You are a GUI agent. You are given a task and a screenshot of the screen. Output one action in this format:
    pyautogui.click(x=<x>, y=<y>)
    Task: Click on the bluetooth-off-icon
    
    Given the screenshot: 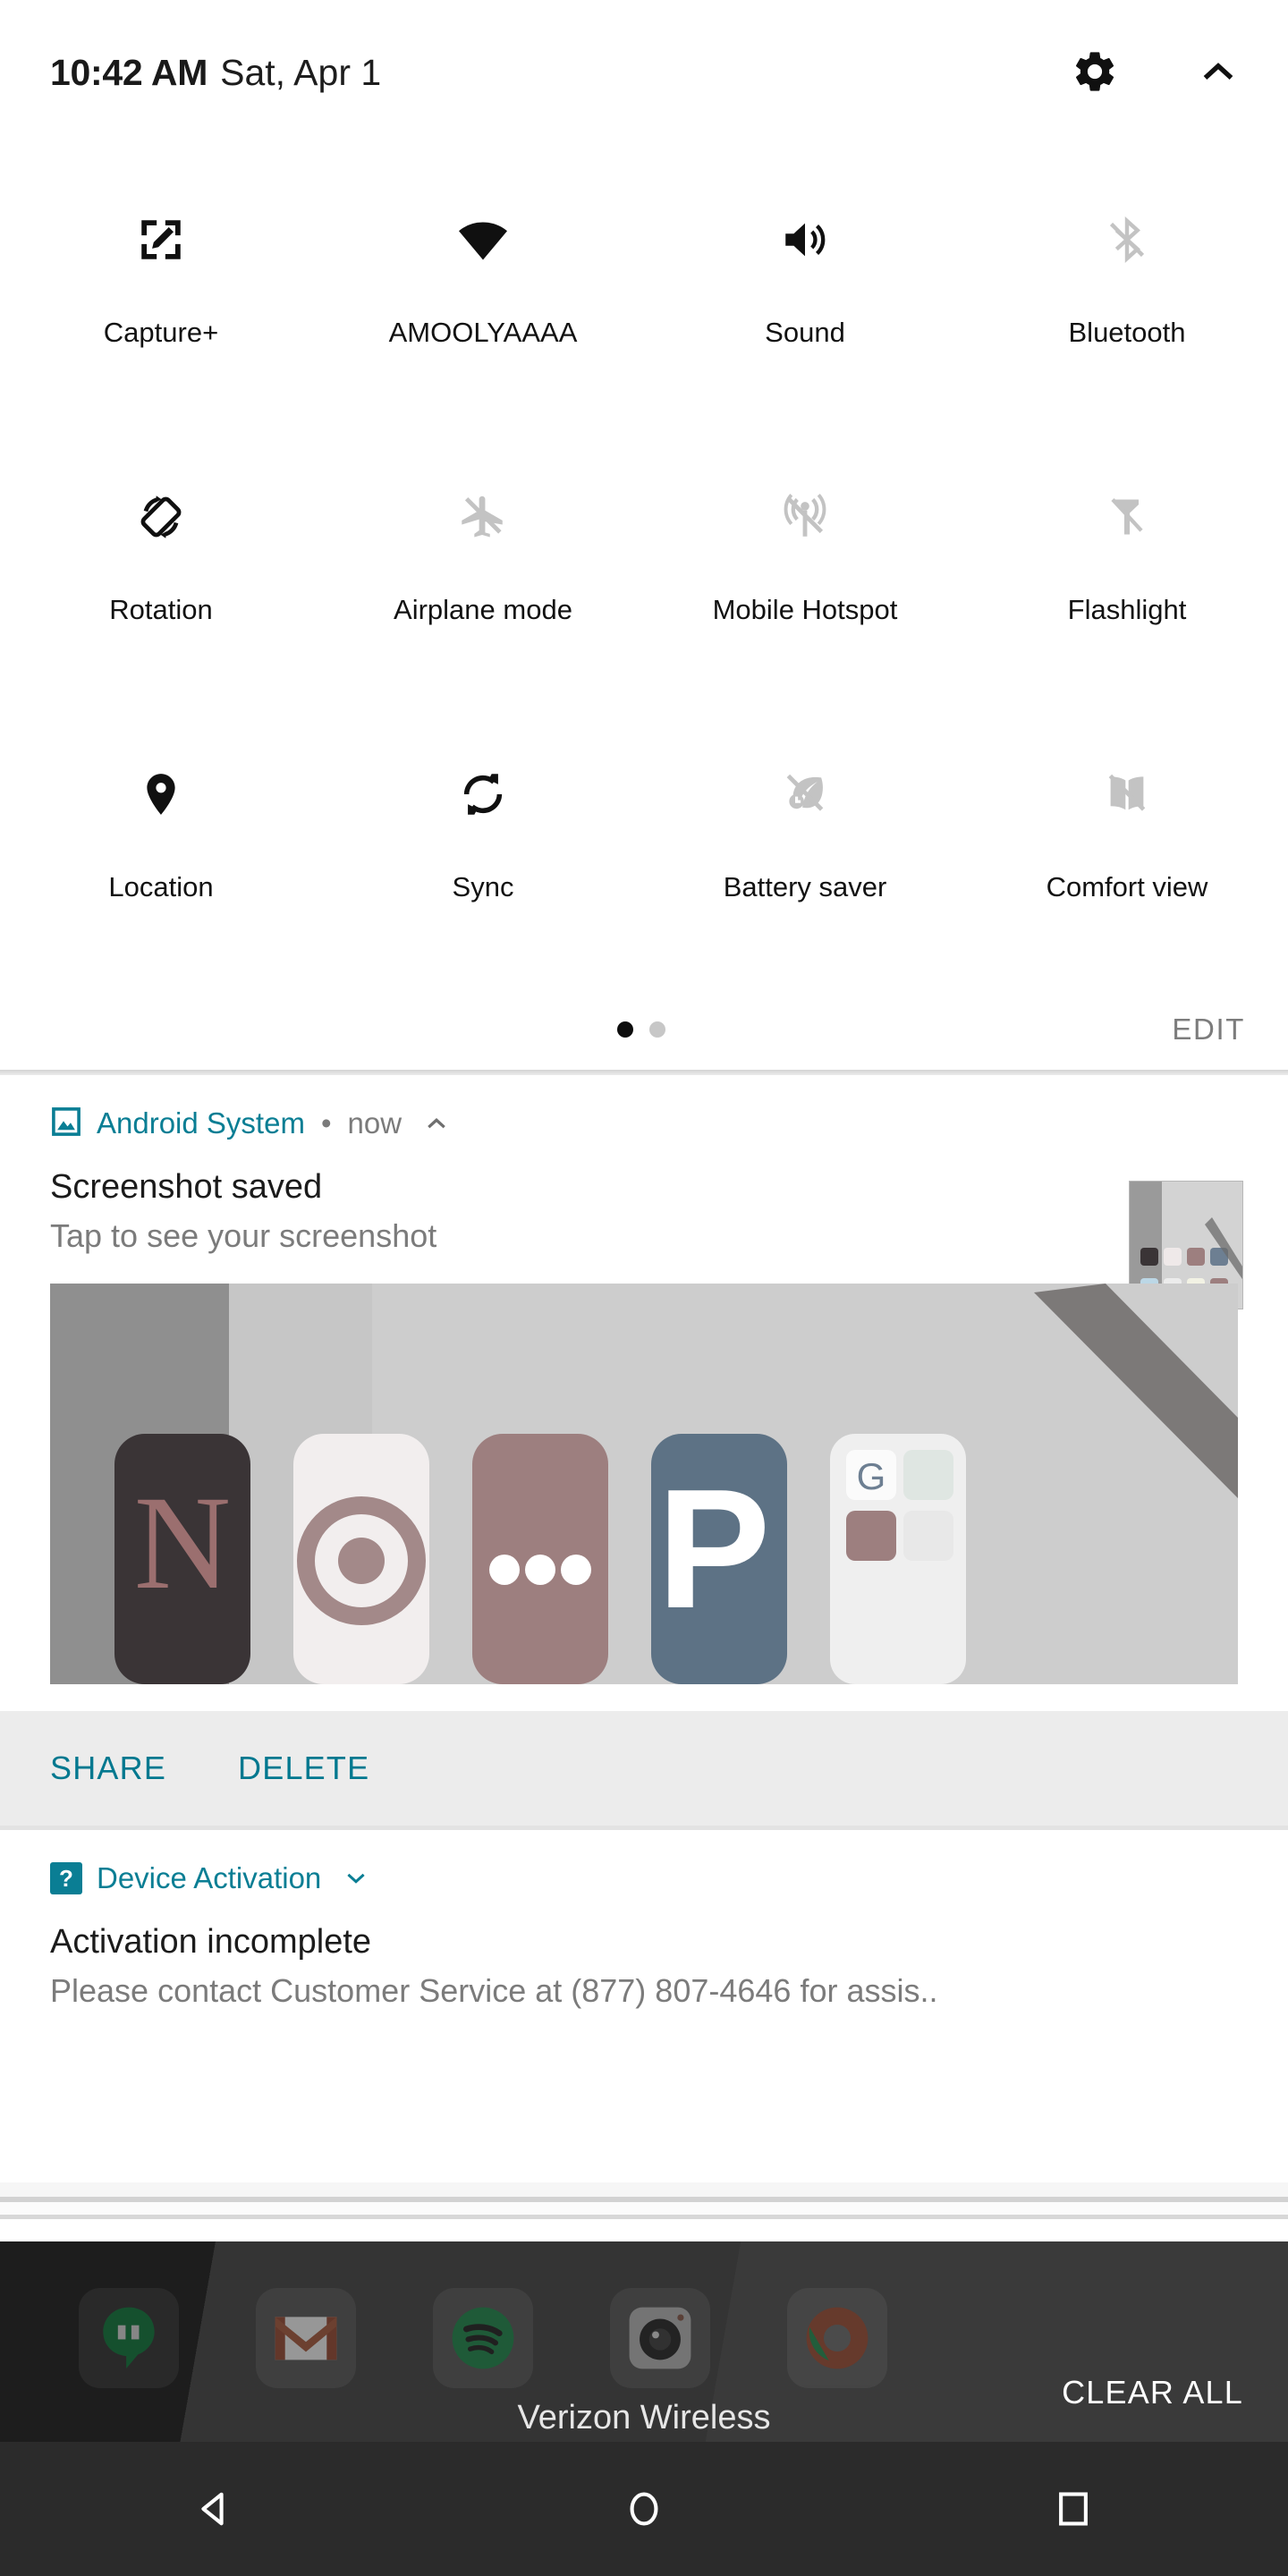 What is the action you would take?
    pyautogui.click(x=1127, y=240)
    